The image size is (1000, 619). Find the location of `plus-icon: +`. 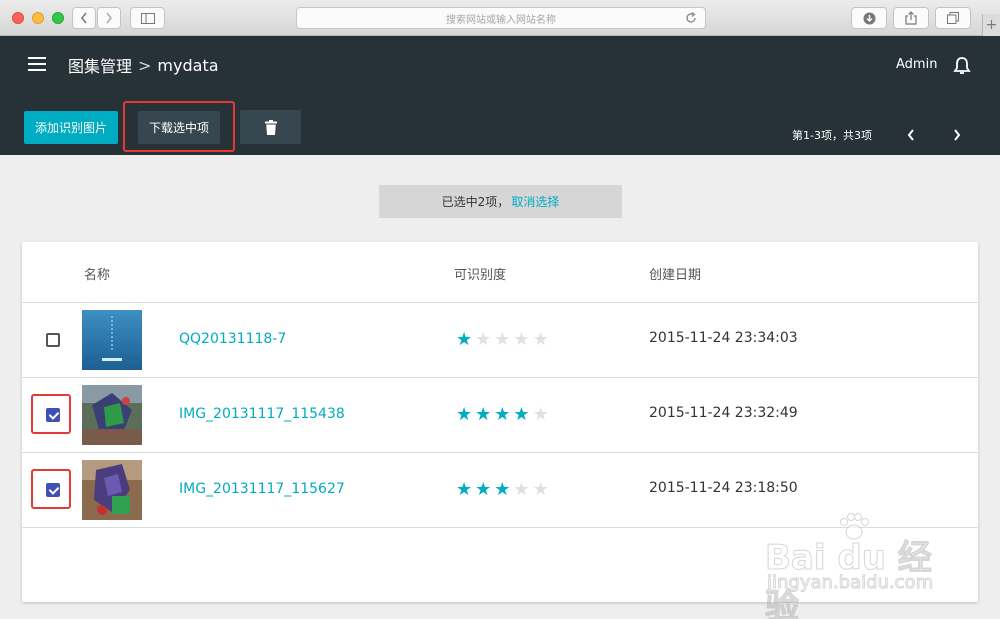

plus-icon: + is located at coordinates (991, 25).